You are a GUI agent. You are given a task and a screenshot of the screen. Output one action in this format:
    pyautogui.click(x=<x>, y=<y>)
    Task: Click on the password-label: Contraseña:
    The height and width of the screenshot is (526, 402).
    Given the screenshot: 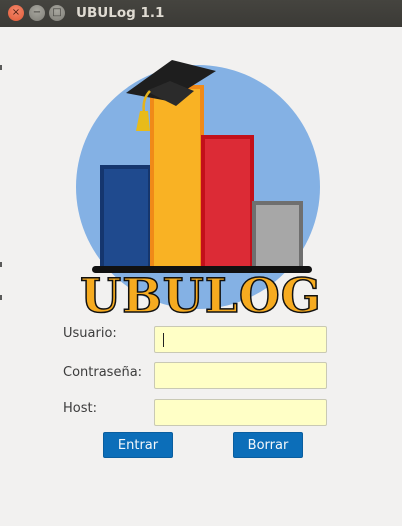 What is the action you would take?
    pyautogui.click(x=103, y=372)
    